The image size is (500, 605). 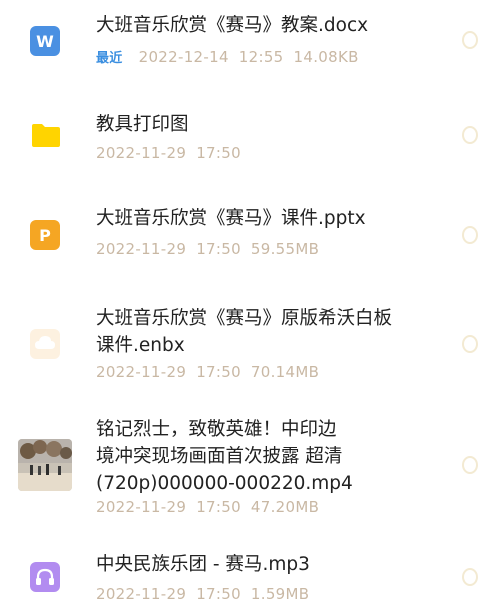 I want to click on powerpoint-icon: P, so click(x=45, y=235).